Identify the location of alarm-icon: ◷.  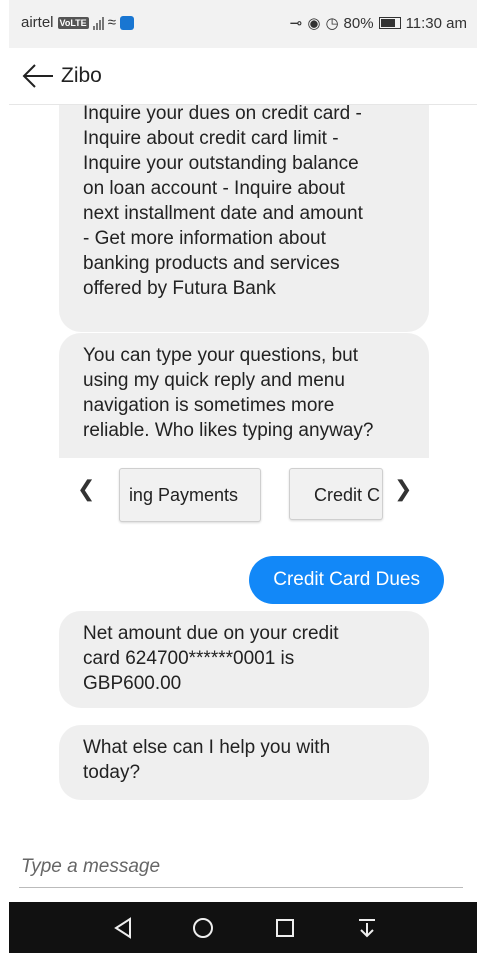
(332, 23).